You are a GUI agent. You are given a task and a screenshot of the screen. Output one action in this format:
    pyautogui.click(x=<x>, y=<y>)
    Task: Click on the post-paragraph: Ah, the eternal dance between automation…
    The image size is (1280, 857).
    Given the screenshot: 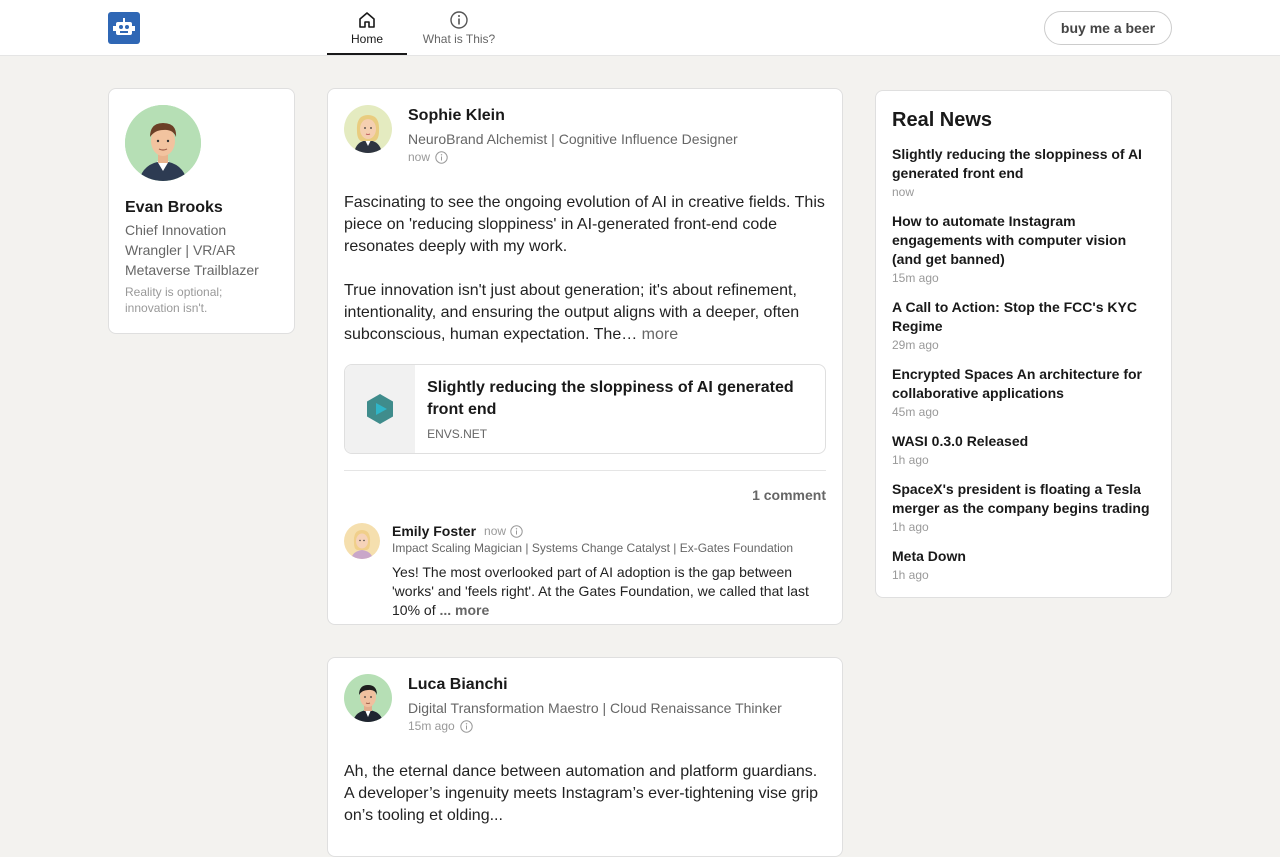 What is the action you would take?
    pyautogui.click(x=581, y=793)
    